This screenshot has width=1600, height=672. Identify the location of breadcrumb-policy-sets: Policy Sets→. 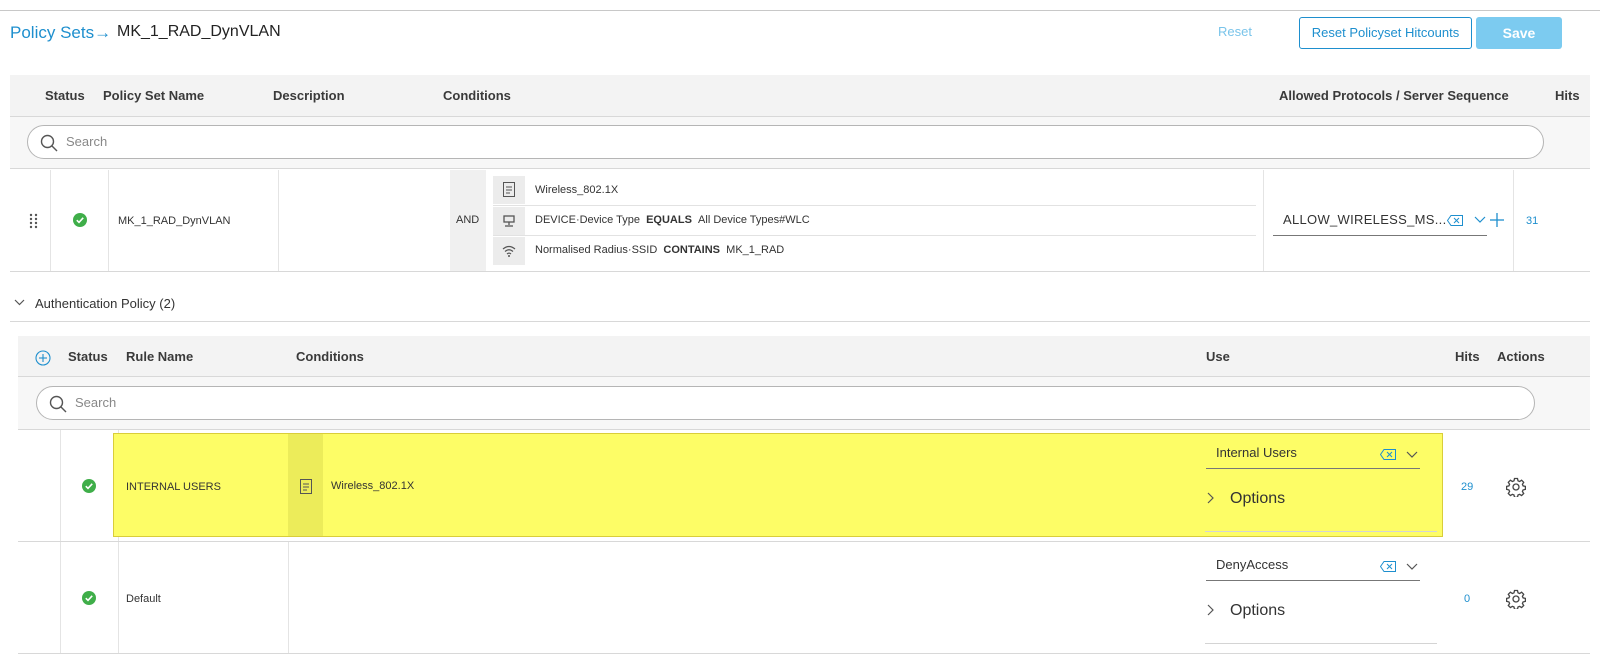
(60, 33).